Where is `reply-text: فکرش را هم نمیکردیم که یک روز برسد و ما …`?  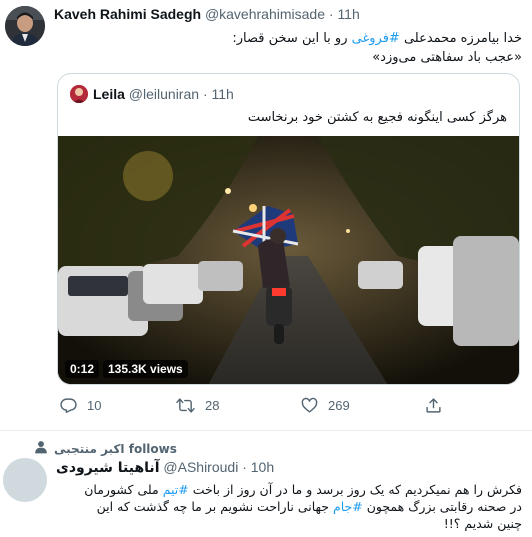
reply-text: فکرش را هم نمیکردیم که یک روز برسد و ما … is located at coordinates (289, 506).